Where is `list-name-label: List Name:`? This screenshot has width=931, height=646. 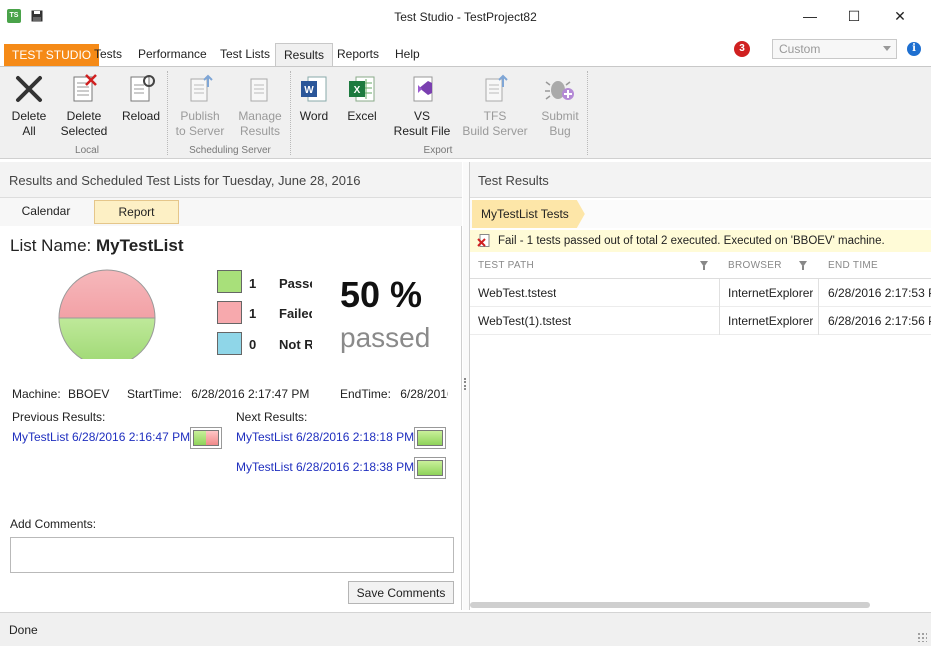 list-name-label: List Name: is located at coordinates (51, 245).